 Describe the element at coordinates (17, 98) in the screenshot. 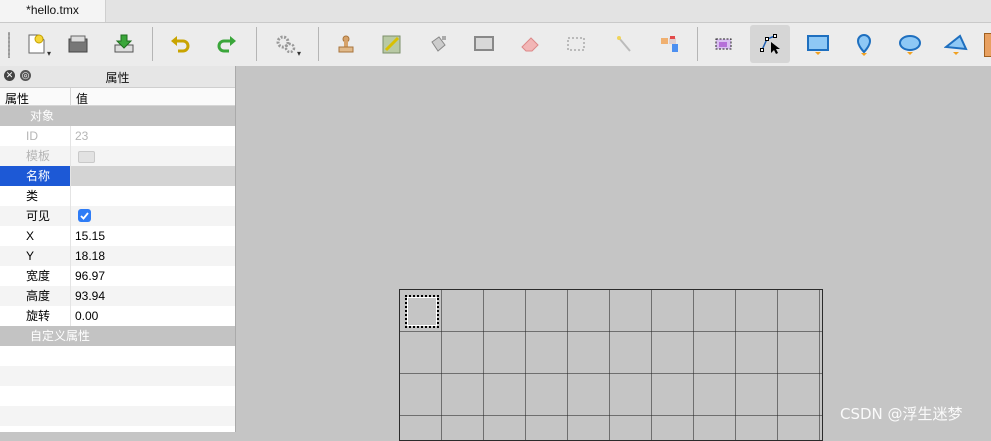

I see `header-name-column: 属性` at that location.